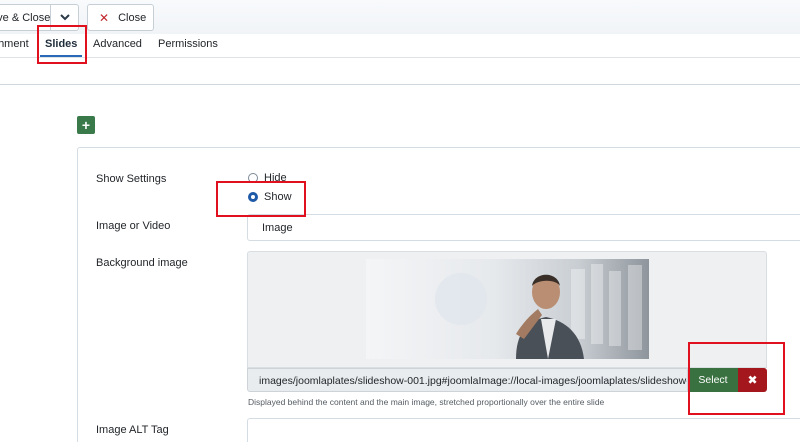 Image resolution: width=800 pixels, height=442 pixels. What do you see at coordinates (400, 84) in the screenshot?
I see `section-divider` at bounding box center [400, 84].